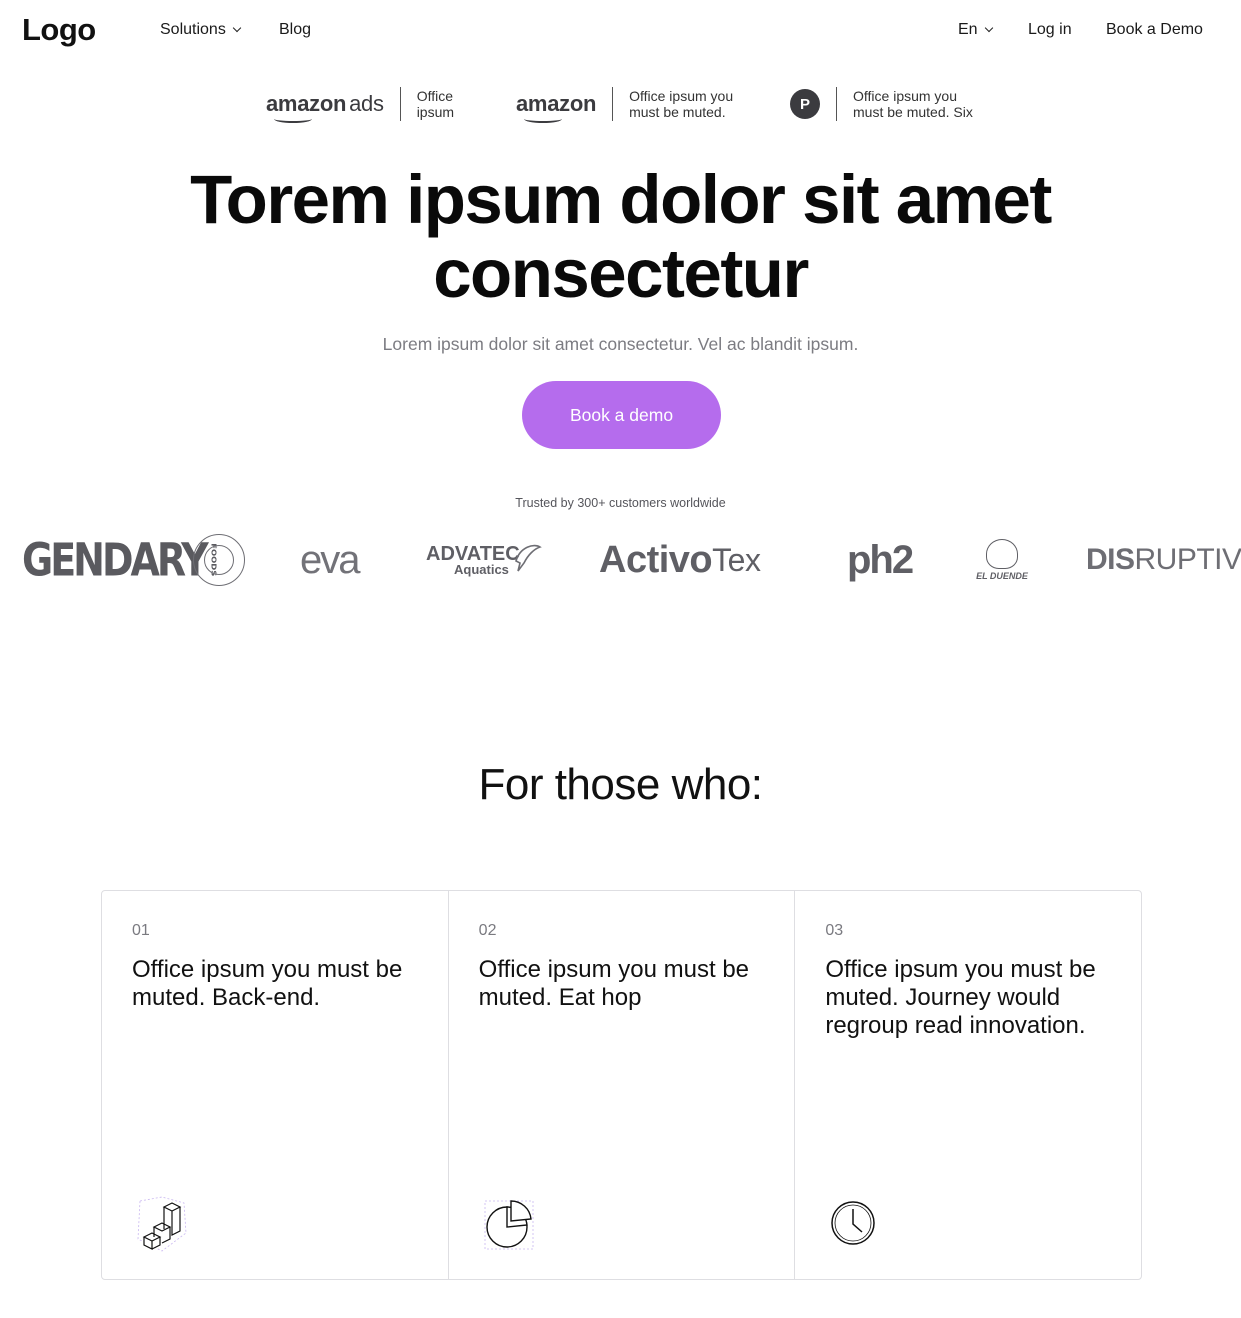 This screenshot has height=1318, width=1241. Describe the element at coordinates (620, 784) in the screenshot. I see `section-title: For those who:` at that location.